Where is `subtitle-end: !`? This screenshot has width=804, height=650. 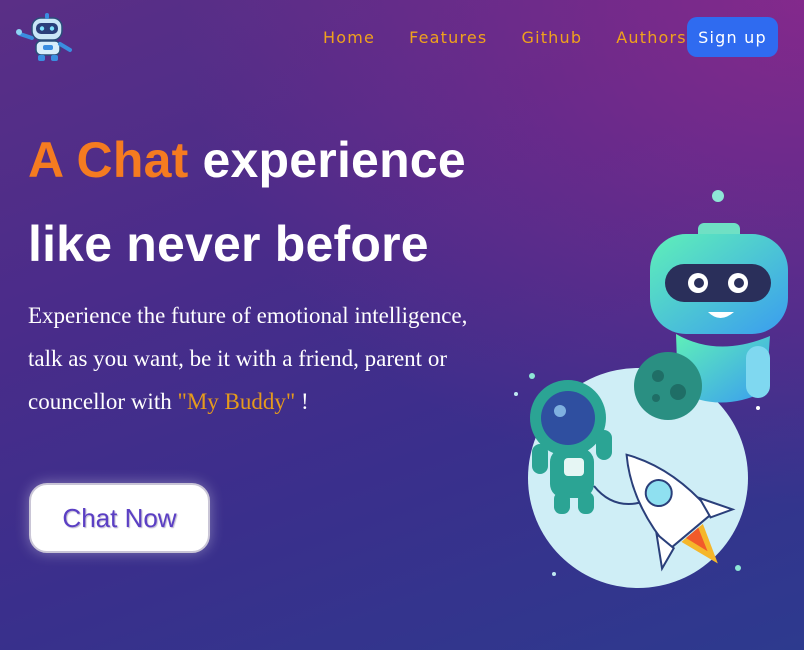 subtitle-end: ! is located at coordinates (302, 401).